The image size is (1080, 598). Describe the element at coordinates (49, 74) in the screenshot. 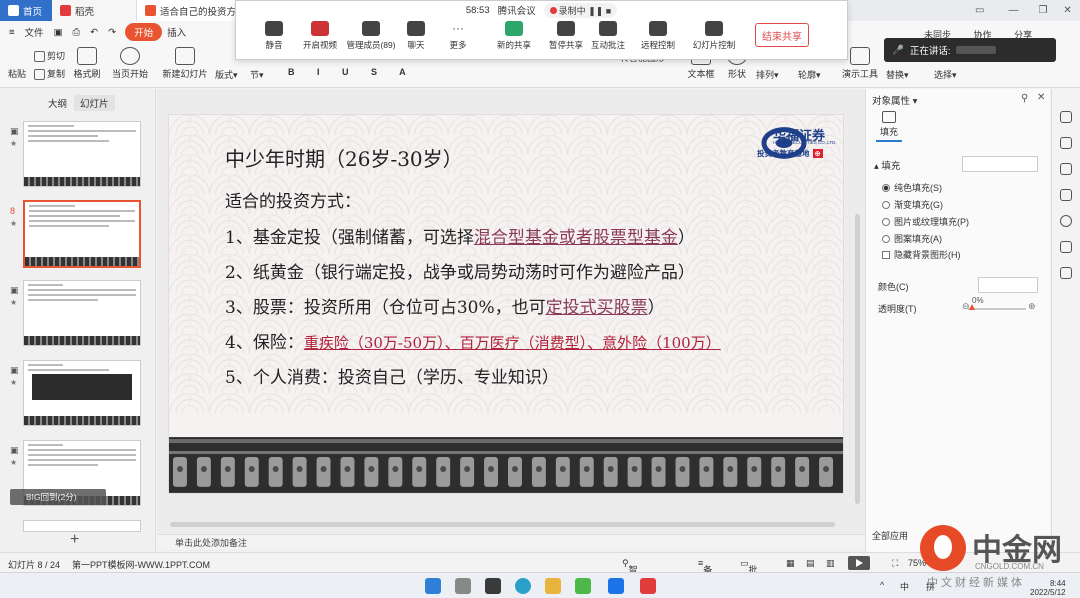

I see `copy-button: 复制` at that location.